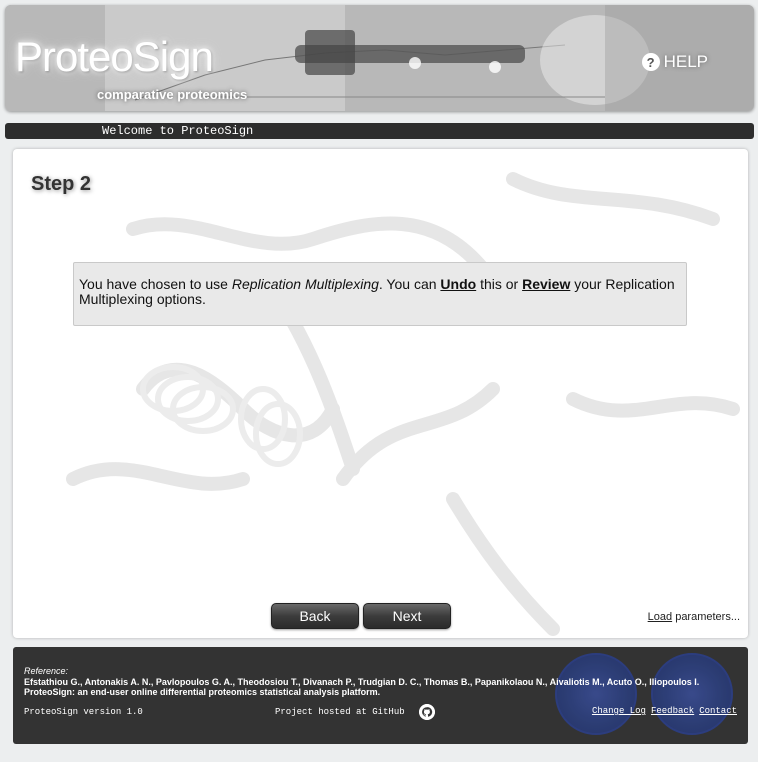  What do you see at coordinates (340, 712) in the screenshot?
I see `github-link: Project hosted at GitHub` at bounding box center [340, 712].